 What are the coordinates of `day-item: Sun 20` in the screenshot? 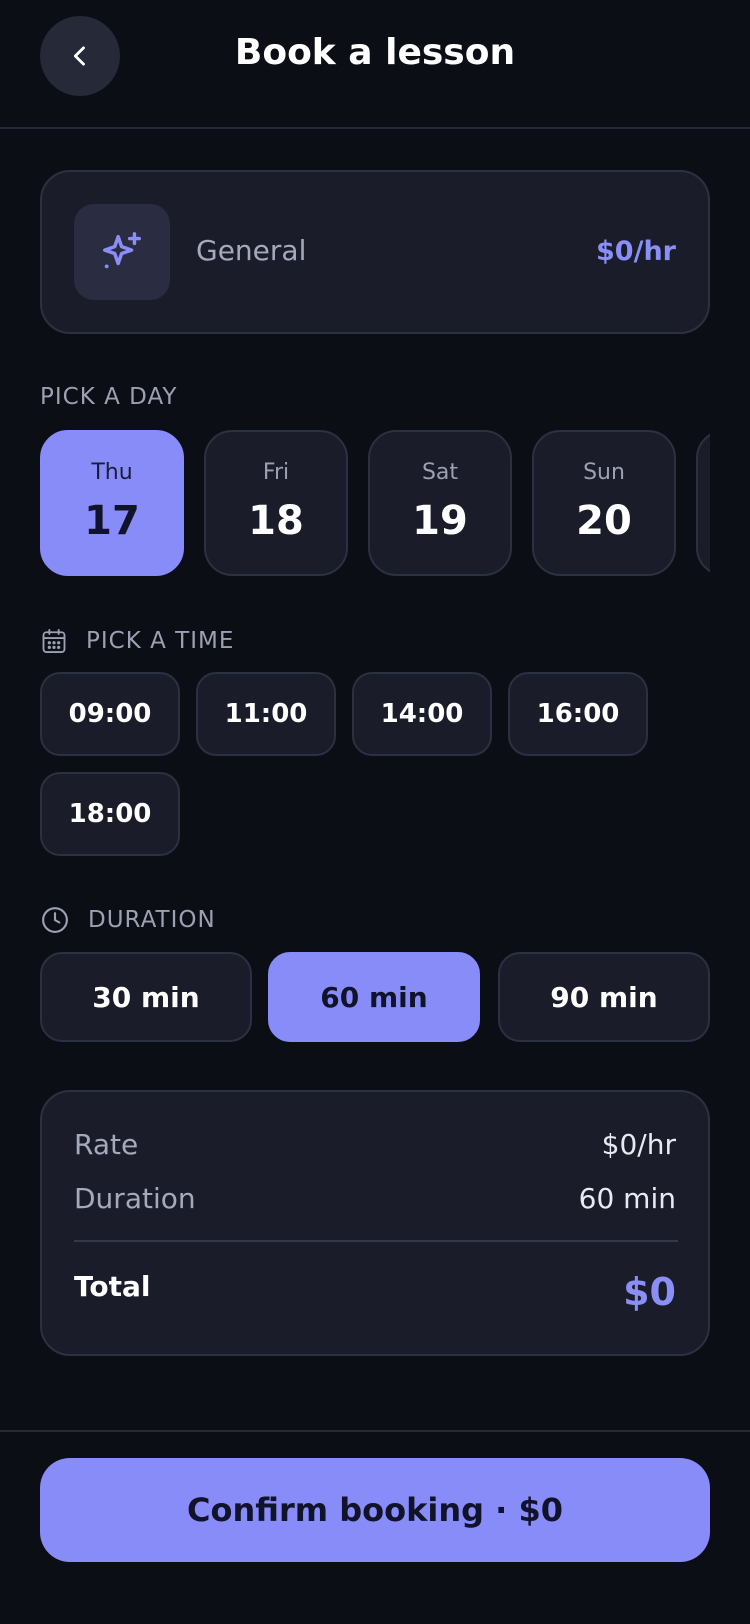 It's located at (604, 503).